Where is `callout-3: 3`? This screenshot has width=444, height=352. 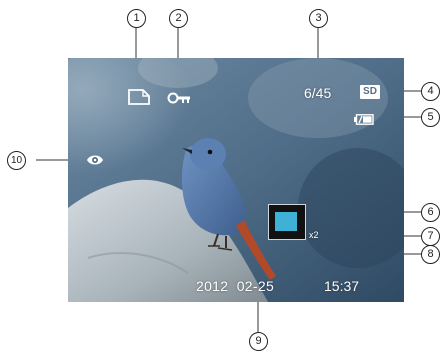 callout-3: 3 is located at coordinates (318, 18).